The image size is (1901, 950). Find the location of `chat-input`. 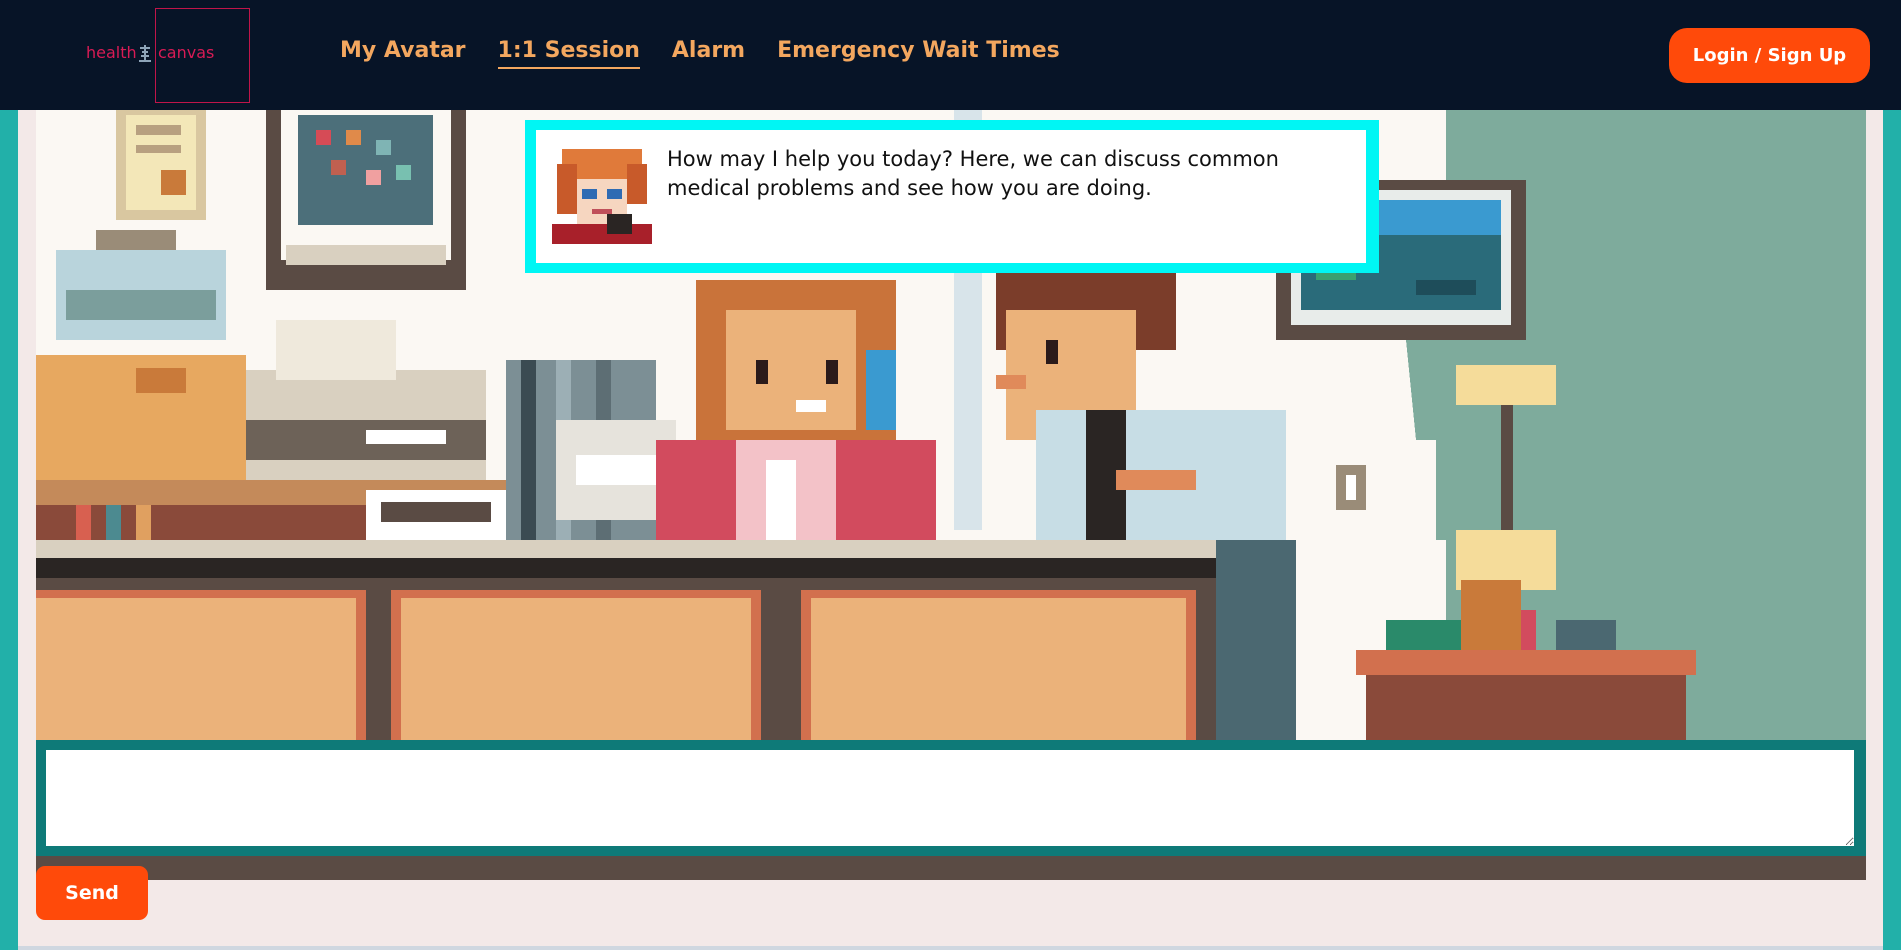

chat-input is located at coordinates (950, 798).